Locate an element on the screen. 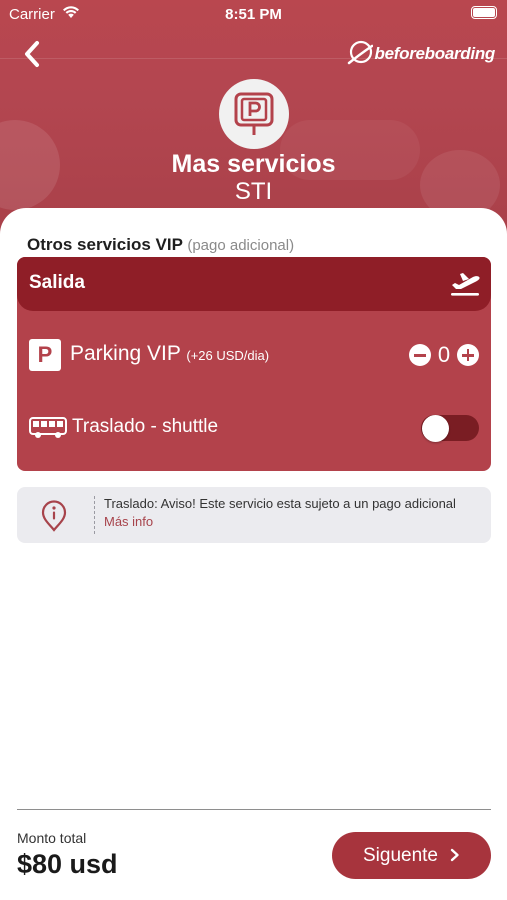 The height and width of the screenshot is (900, 507). shuttle-row: Traslado - shuttle is located at coordinates (254, 429).